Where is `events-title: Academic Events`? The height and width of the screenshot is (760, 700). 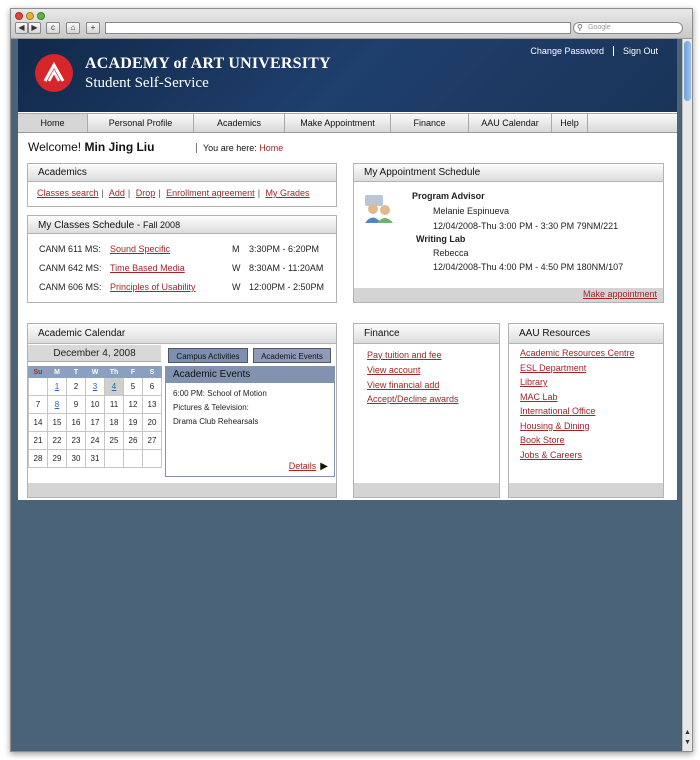 events-title: Academic Events is located at coordinates (250, 375).